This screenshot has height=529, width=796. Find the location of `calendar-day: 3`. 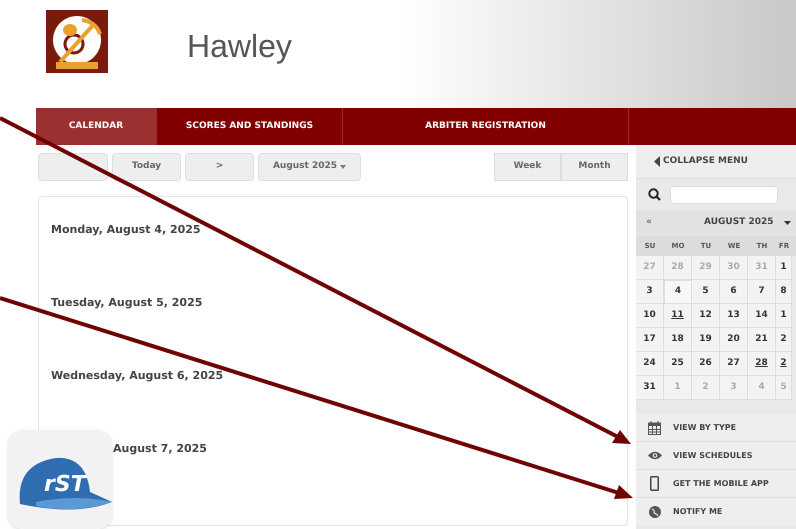

calendar-day: 3 is located at coordinates (650, 292).